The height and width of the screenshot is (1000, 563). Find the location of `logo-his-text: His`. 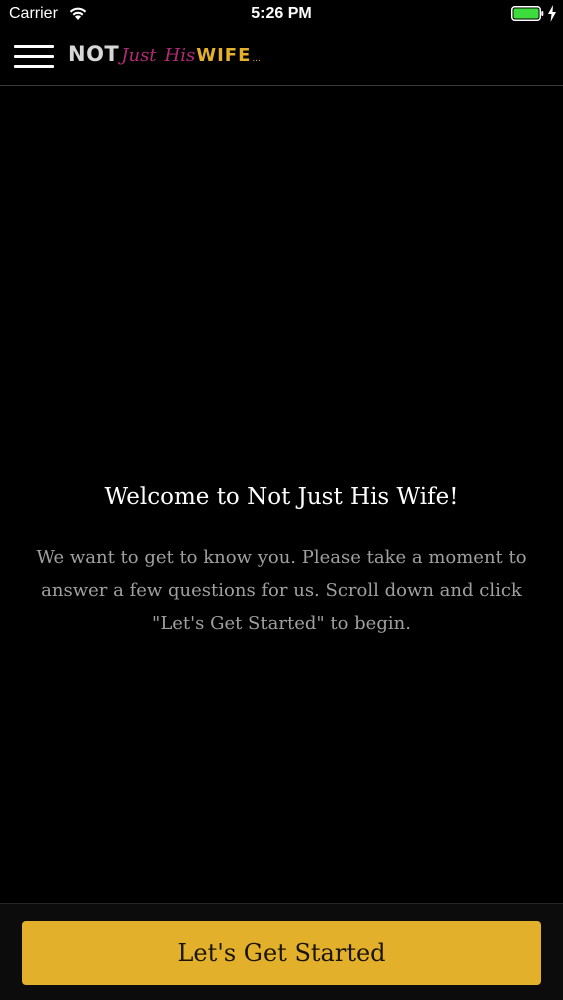

logo-his-text: His is located at coordinates (180, 55).